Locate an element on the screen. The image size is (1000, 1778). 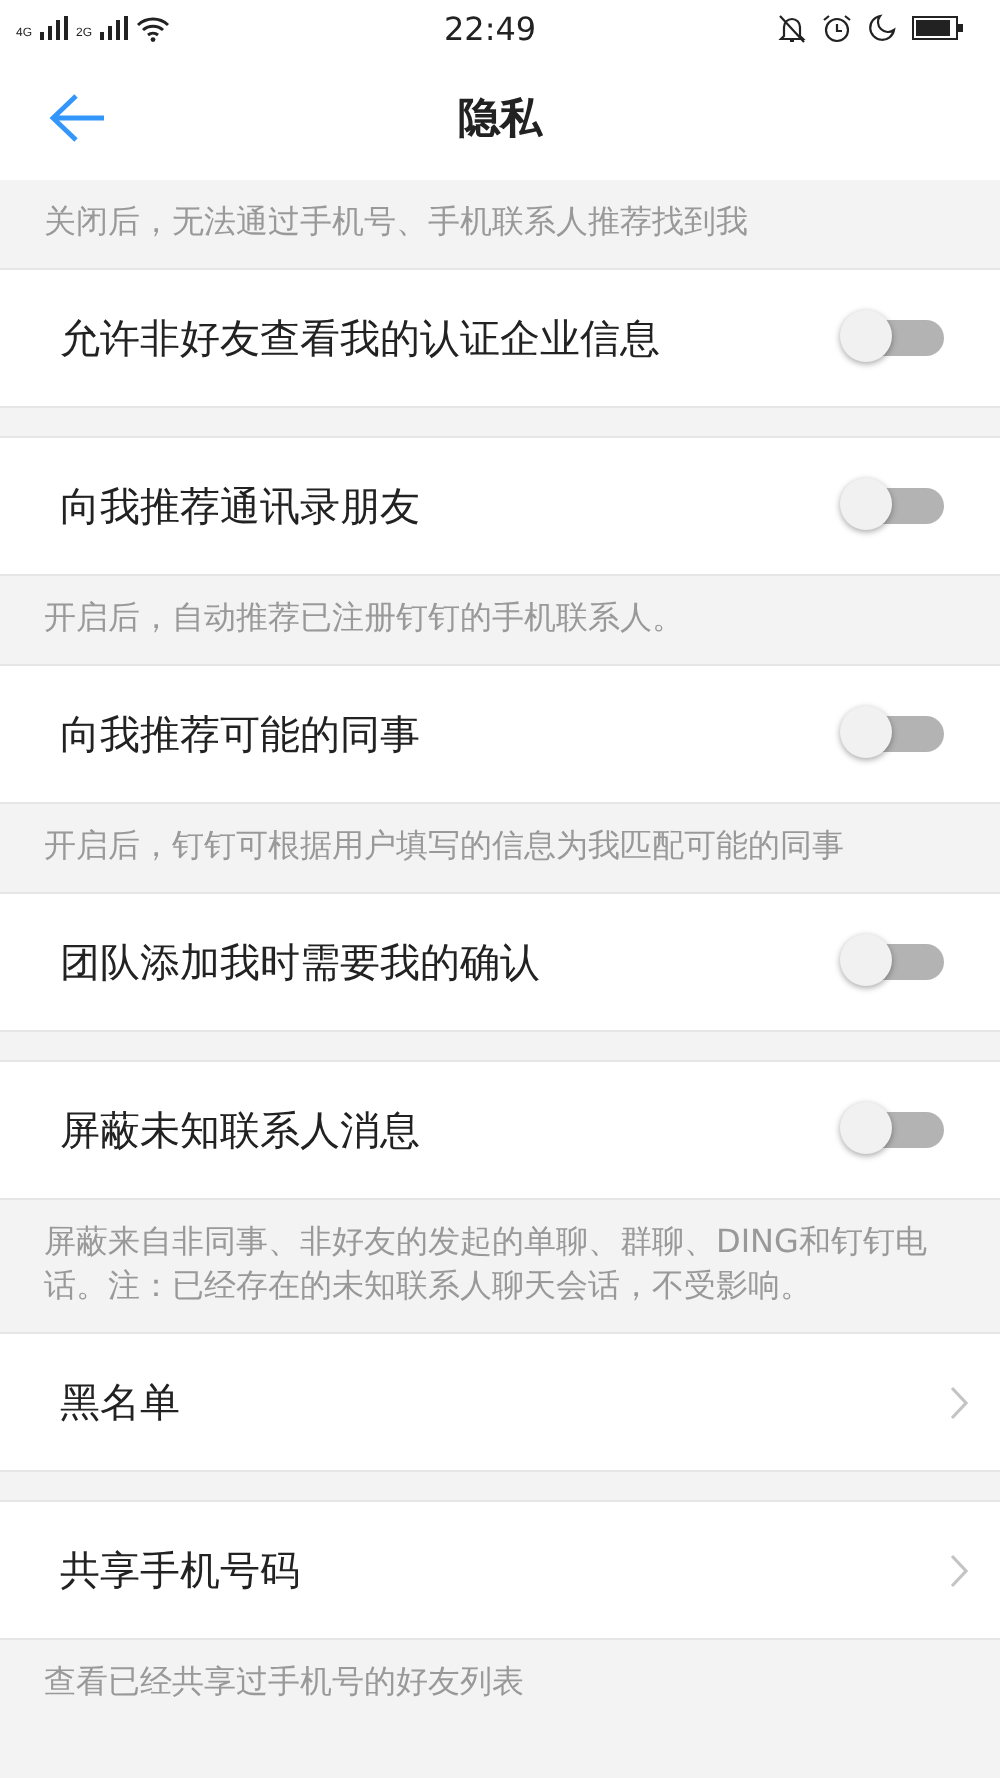
hint-text: 开启后，钉钉可根据用户填写的信息为我匹配可能的同事 is located at coordinates (444, 846).